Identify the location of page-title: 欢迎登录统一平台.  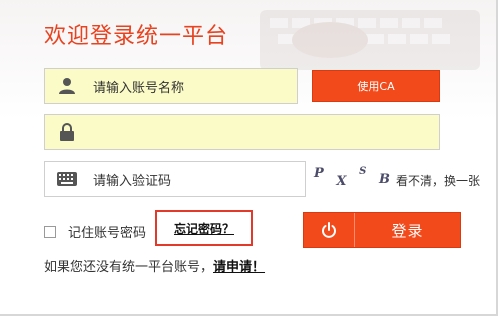
(136, 36).